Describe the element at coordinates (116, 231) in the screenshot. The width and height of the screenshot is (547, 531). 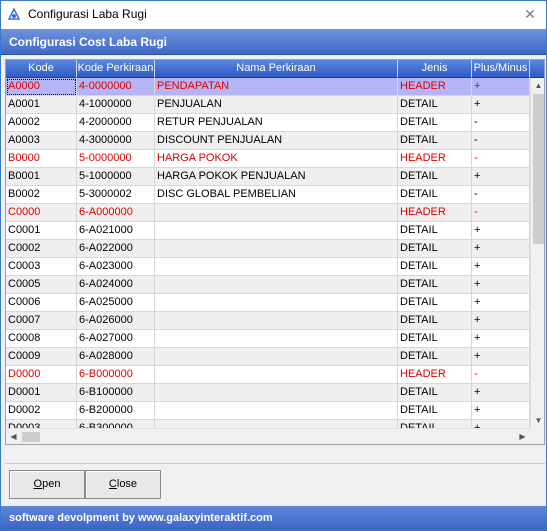
I see `cell-kode-perkiraan: 6-A021000` at that location.